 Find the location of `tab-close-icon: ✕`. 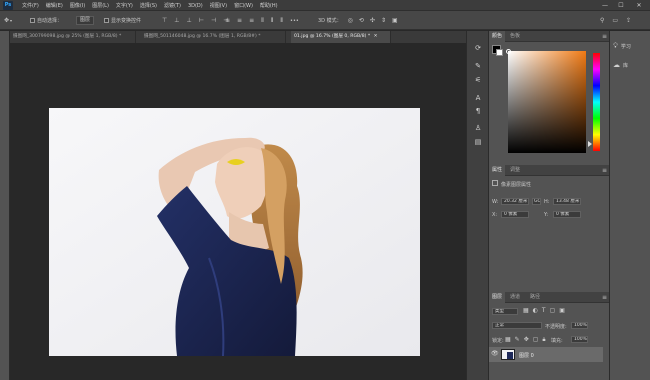

tab-close-icon: ✕ is located at coordinates (376, 36).